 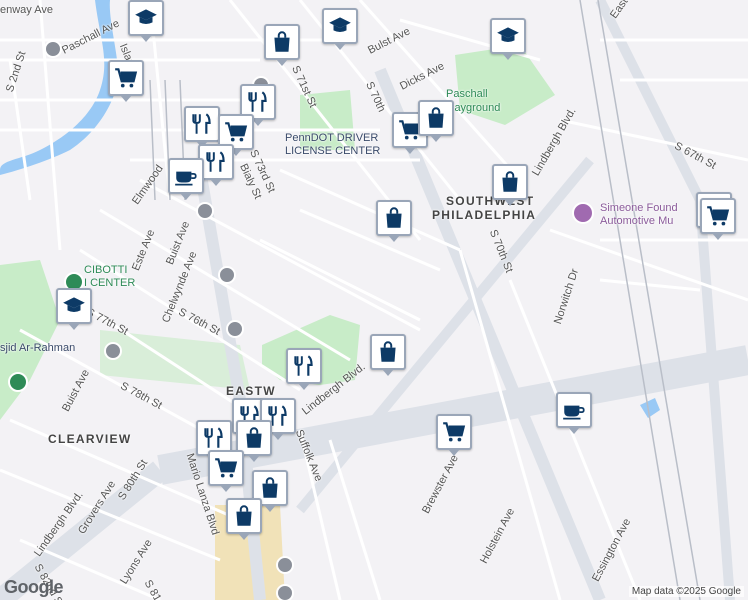 What do you see at coordinates (18, 382) in the screenshot?
I see `park-icon` at bounding box center [18, 382].